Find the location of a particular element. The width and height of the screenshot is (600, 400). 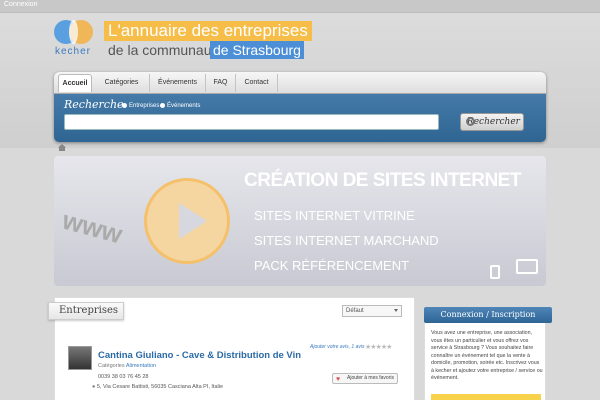

screen-icon is located at coordinates (527, 266).